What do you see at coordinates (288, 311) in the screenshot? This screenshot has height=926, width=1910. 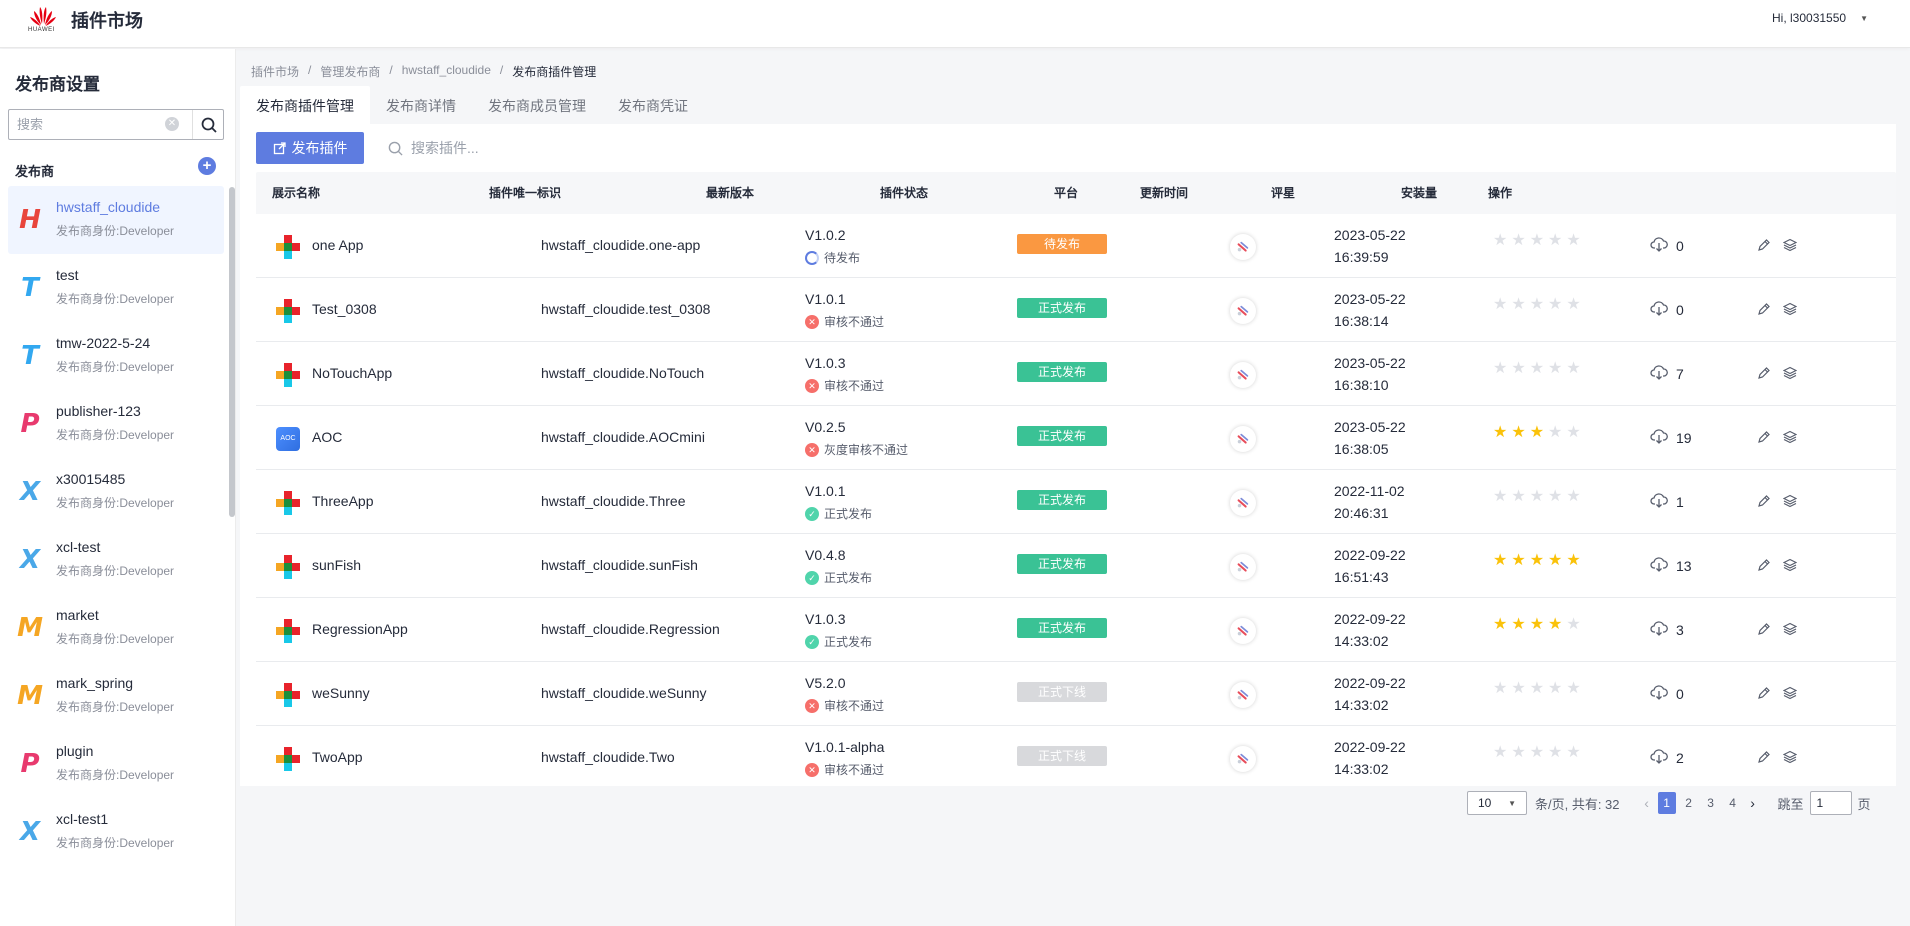 I see `plugin-app-icon` at bounding box center [288, 311].